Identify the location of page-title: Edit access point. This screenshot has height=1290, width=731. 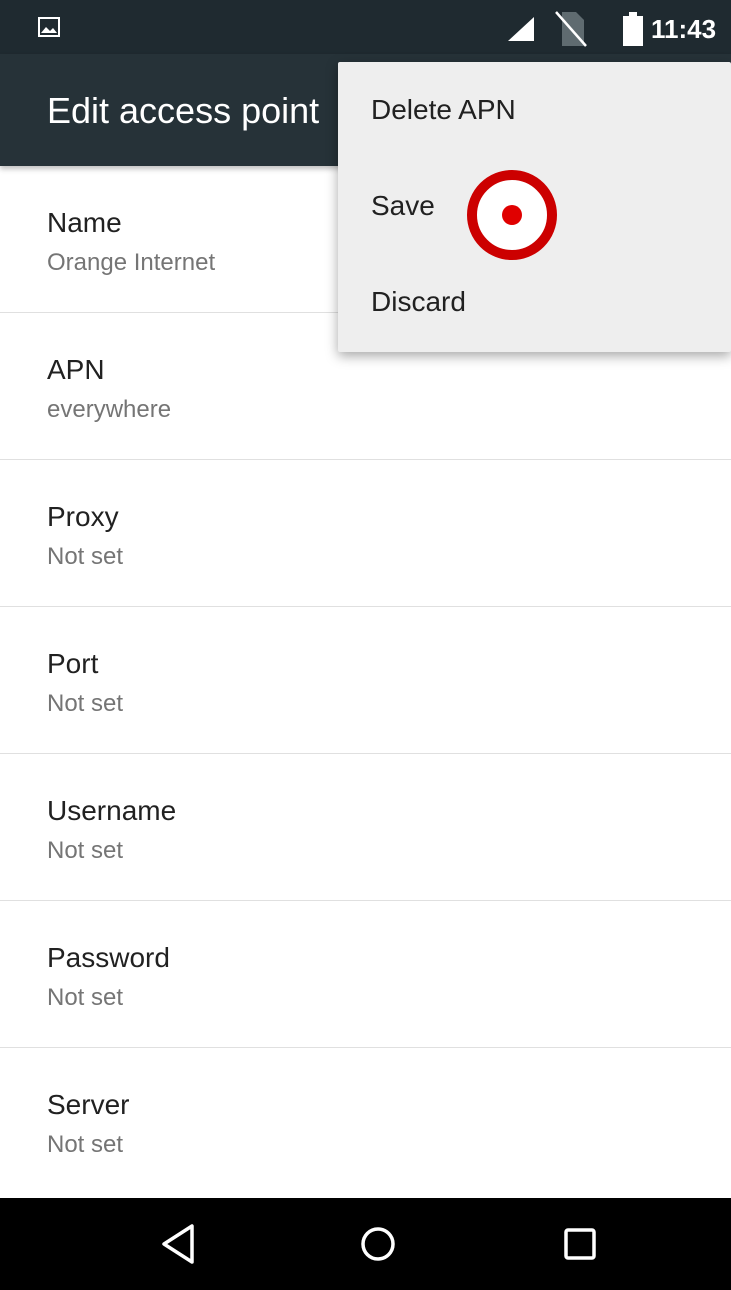
(183, 110).